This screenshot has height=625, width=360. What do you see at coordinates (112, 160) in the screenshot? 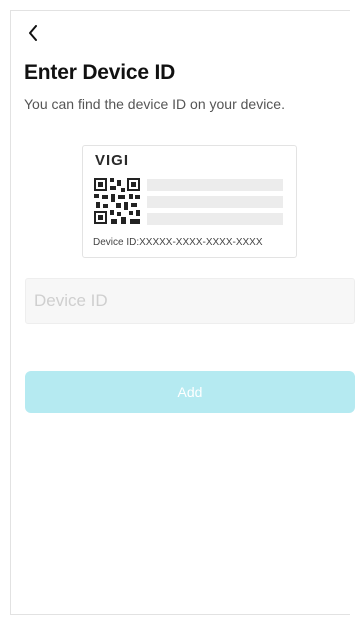
I see `brand-logo: VIGI` at bounding box center [112, 160].